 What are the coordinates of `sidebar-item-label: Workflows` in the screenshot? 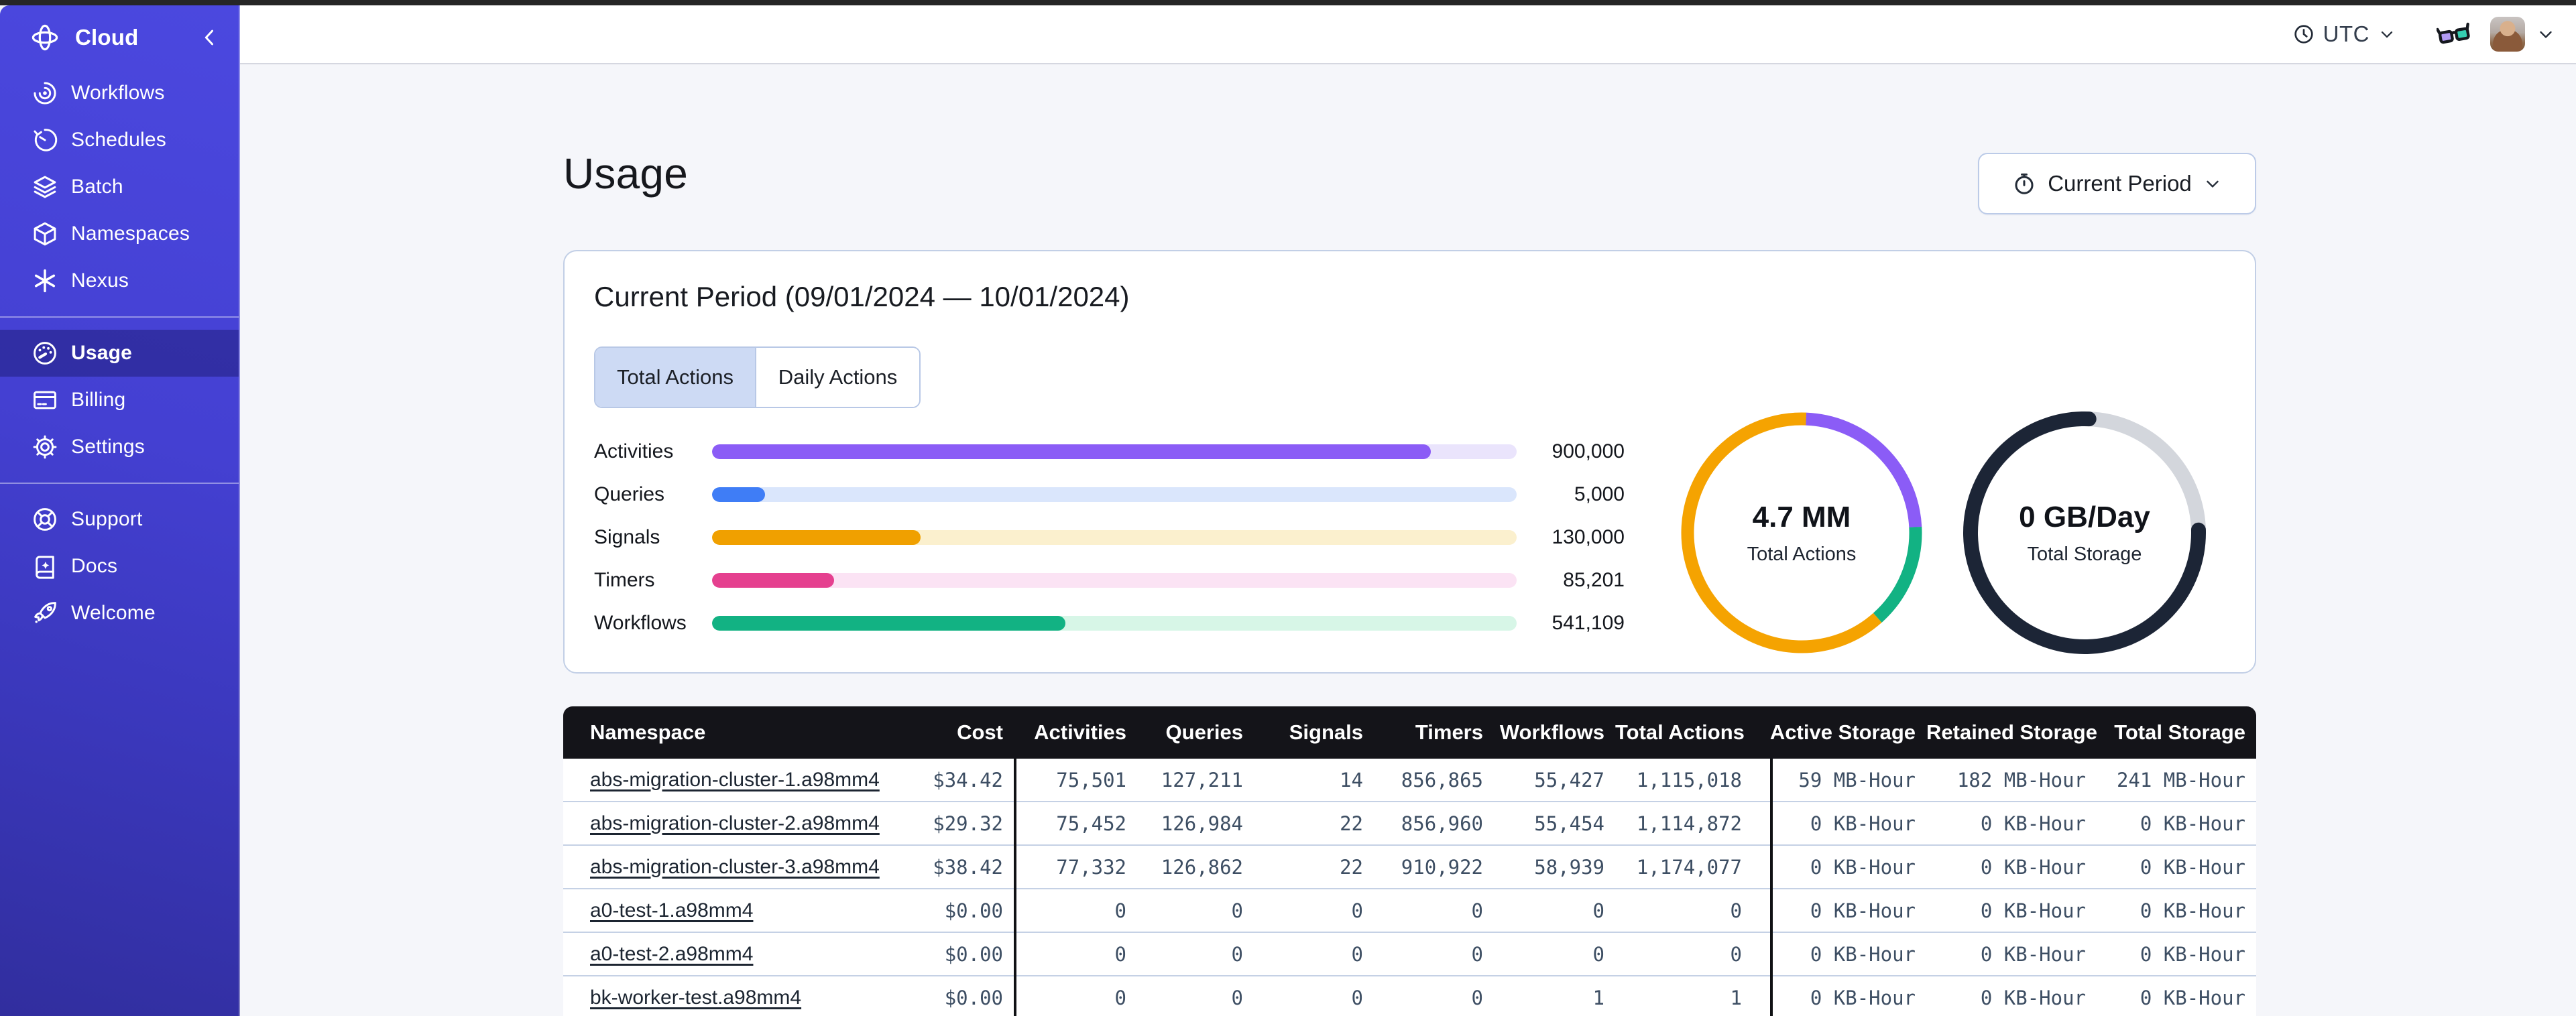 It's located at (118, 93).